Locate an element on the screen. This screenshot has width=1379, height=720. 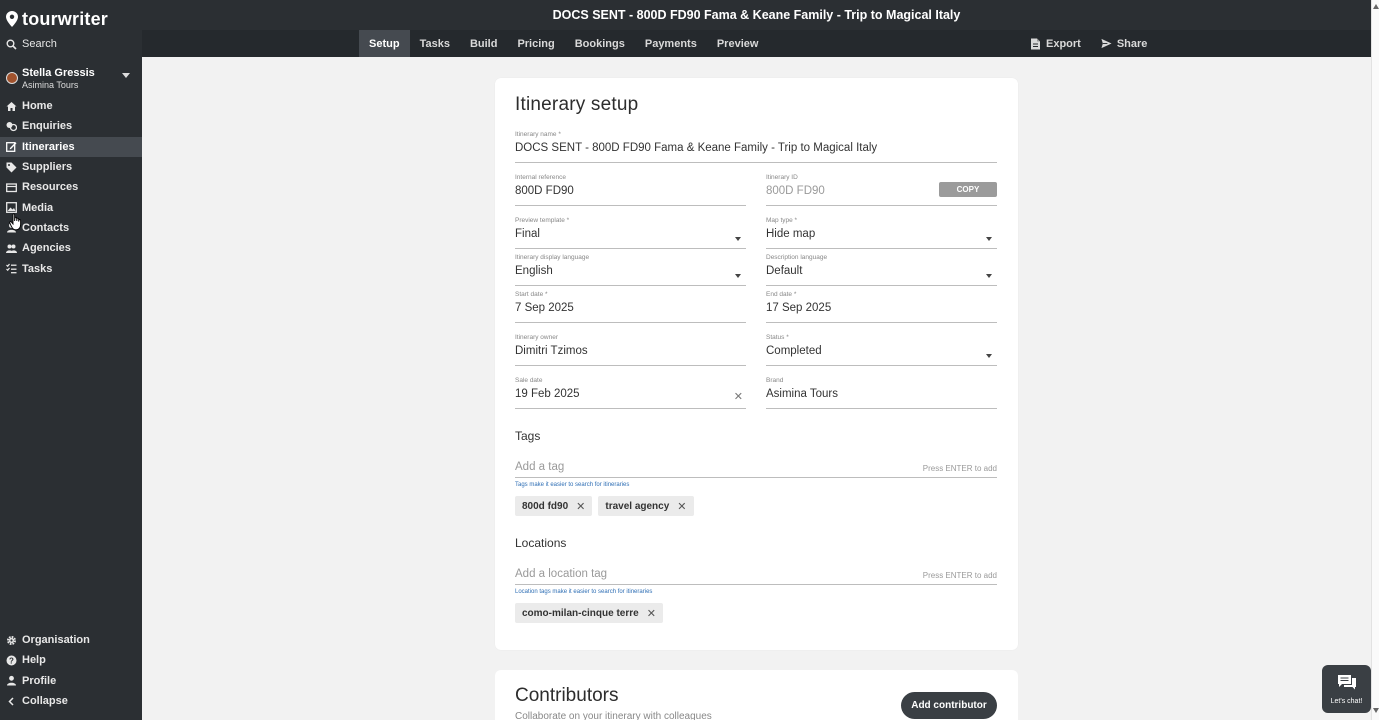
internal-reference-field: Internal reference 800D FD90 is located at coordinates (630, 190).